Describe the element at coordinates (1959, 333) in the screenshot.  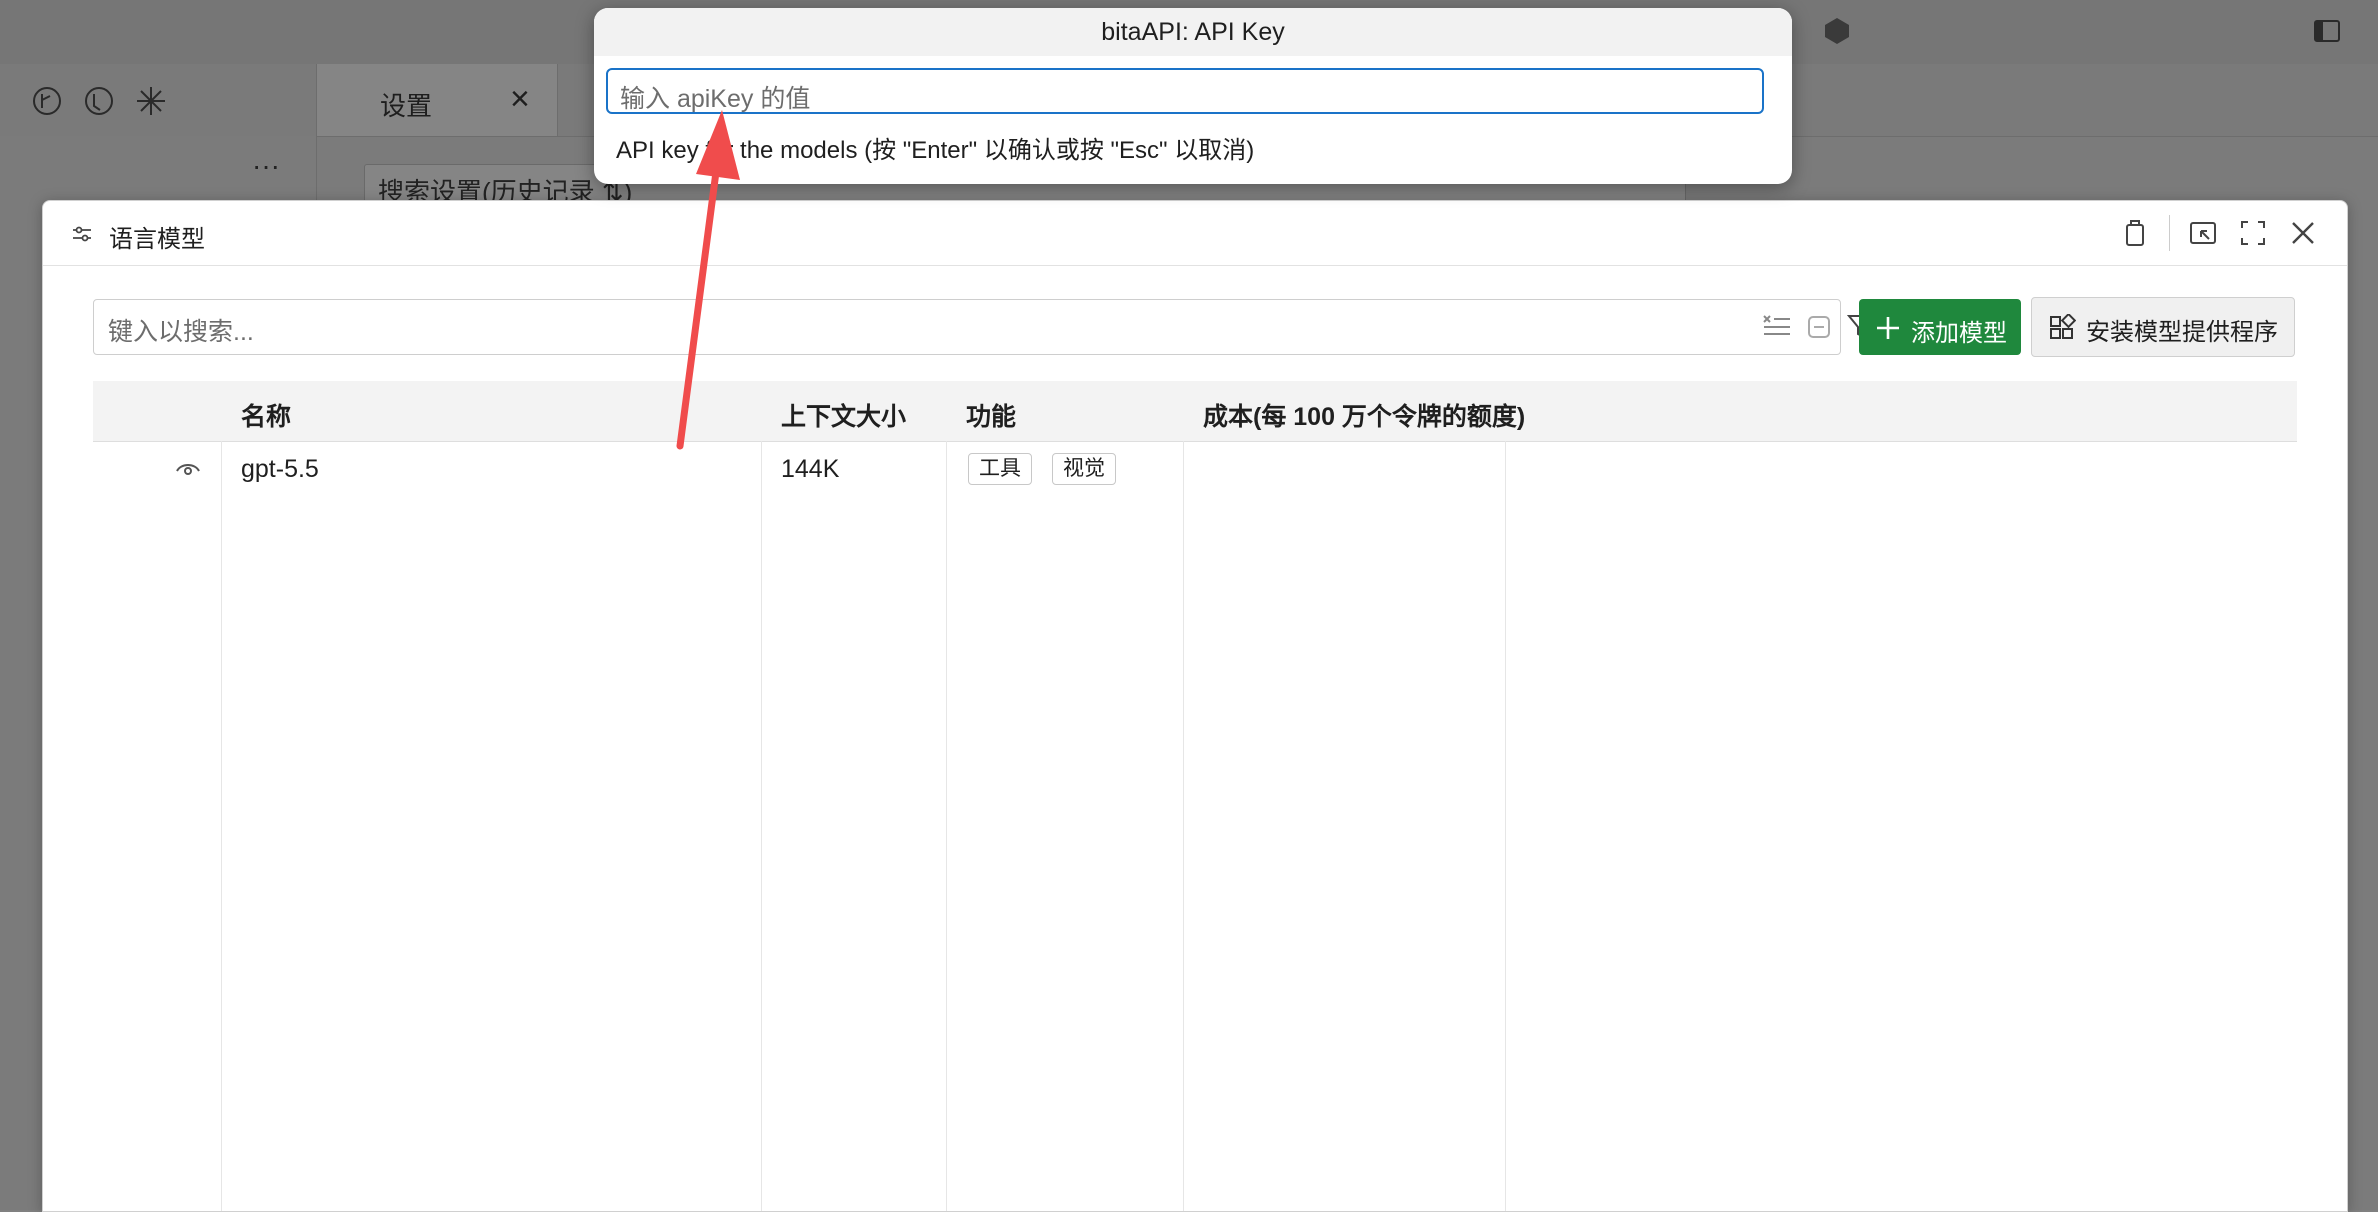
I see `add-model-label: 添加模型` at that location.